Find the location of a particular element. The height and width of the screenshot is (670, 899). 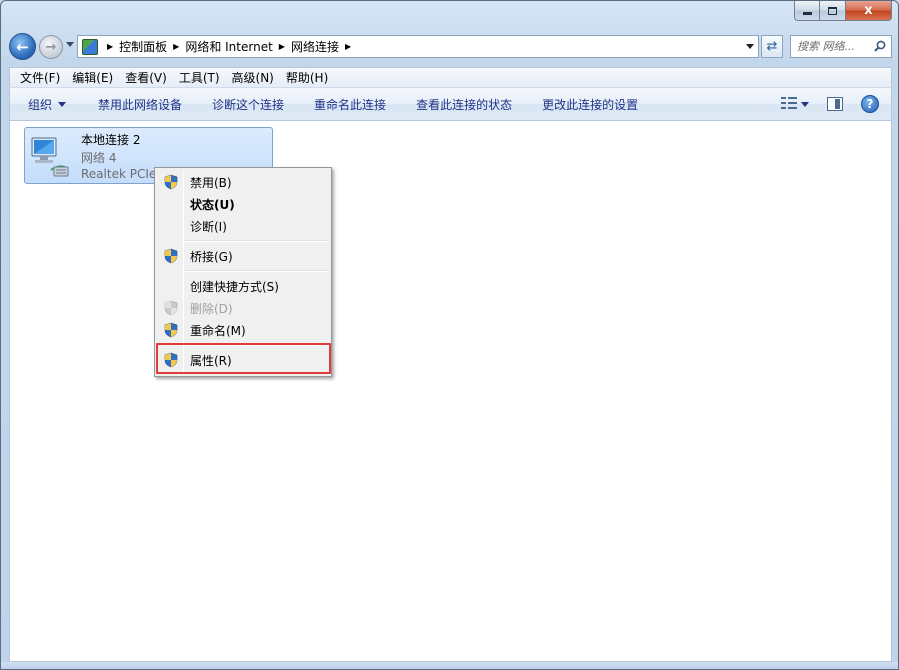

menu-item-create-shortcut: 创建快捷方式(S) is located at coordinates (243, 286).